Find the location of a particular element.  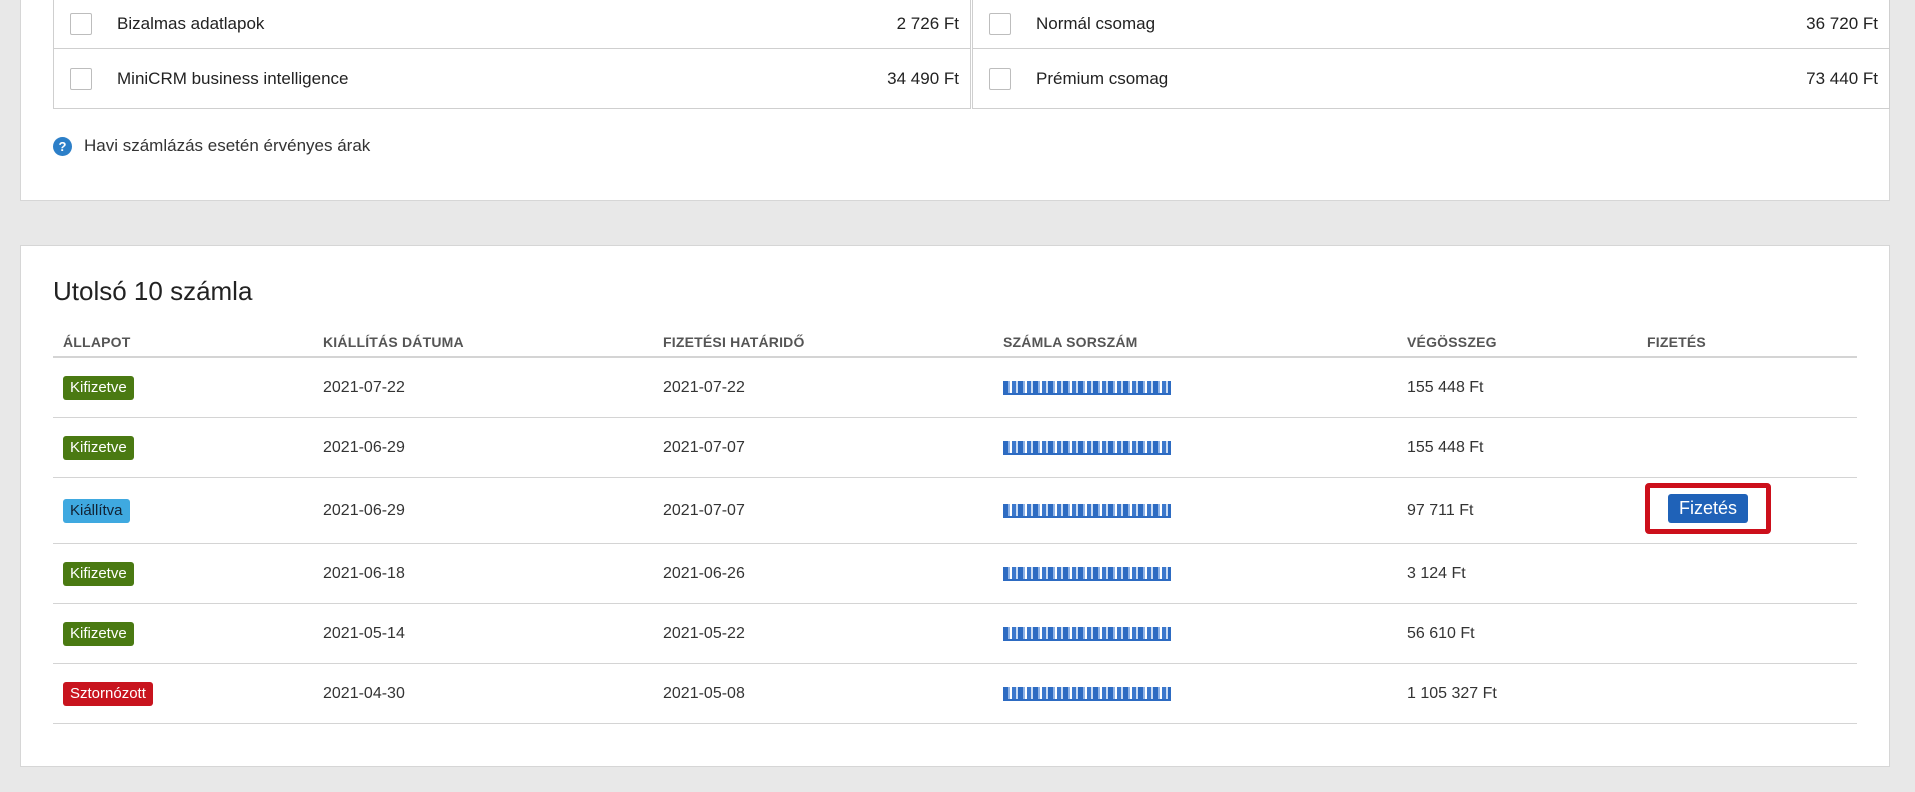

package-price: 34 490 Ft is located at coordinates (923, 78).